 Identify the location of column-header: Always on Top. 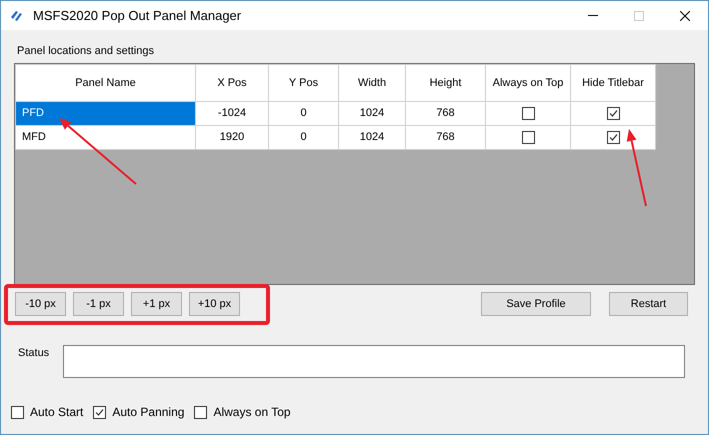
(528, 83).